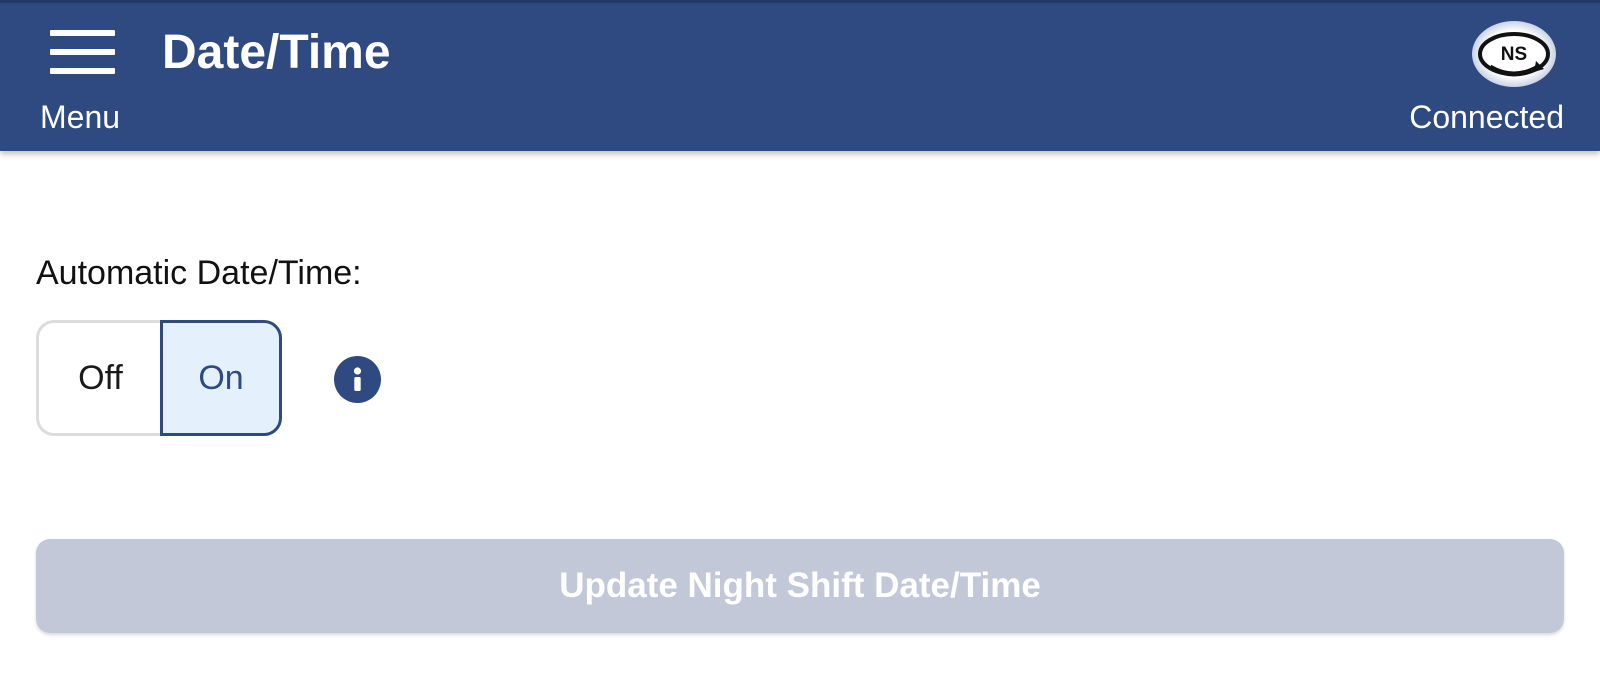 This screenshot has height=691, width=1600. I want to click on toggle-off-option: Off, so click(99, 378).